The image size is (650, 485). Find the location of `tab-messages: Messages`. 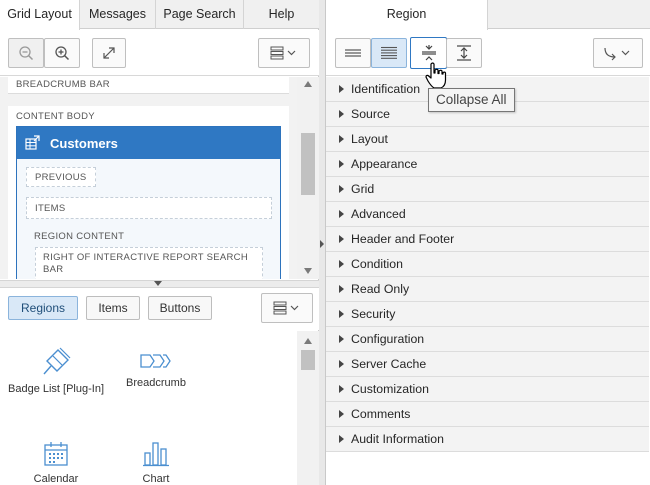

tab-messages: Messages is located at coordinates (118, 14).